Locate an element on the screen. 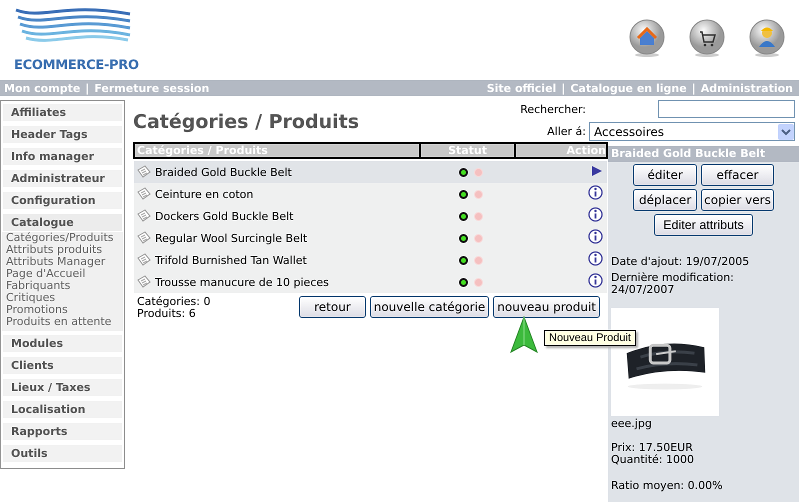  sidebar-item: Configuration is located at coordinates (62, 200).